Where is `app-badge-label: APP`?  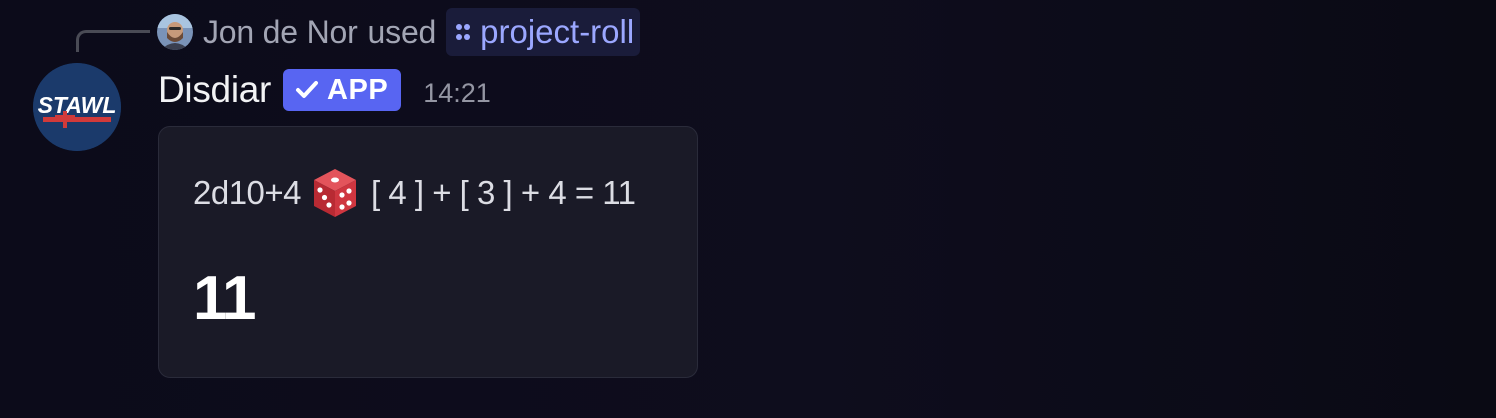
app-badge-label: APP is located at coordinates (358, 89).